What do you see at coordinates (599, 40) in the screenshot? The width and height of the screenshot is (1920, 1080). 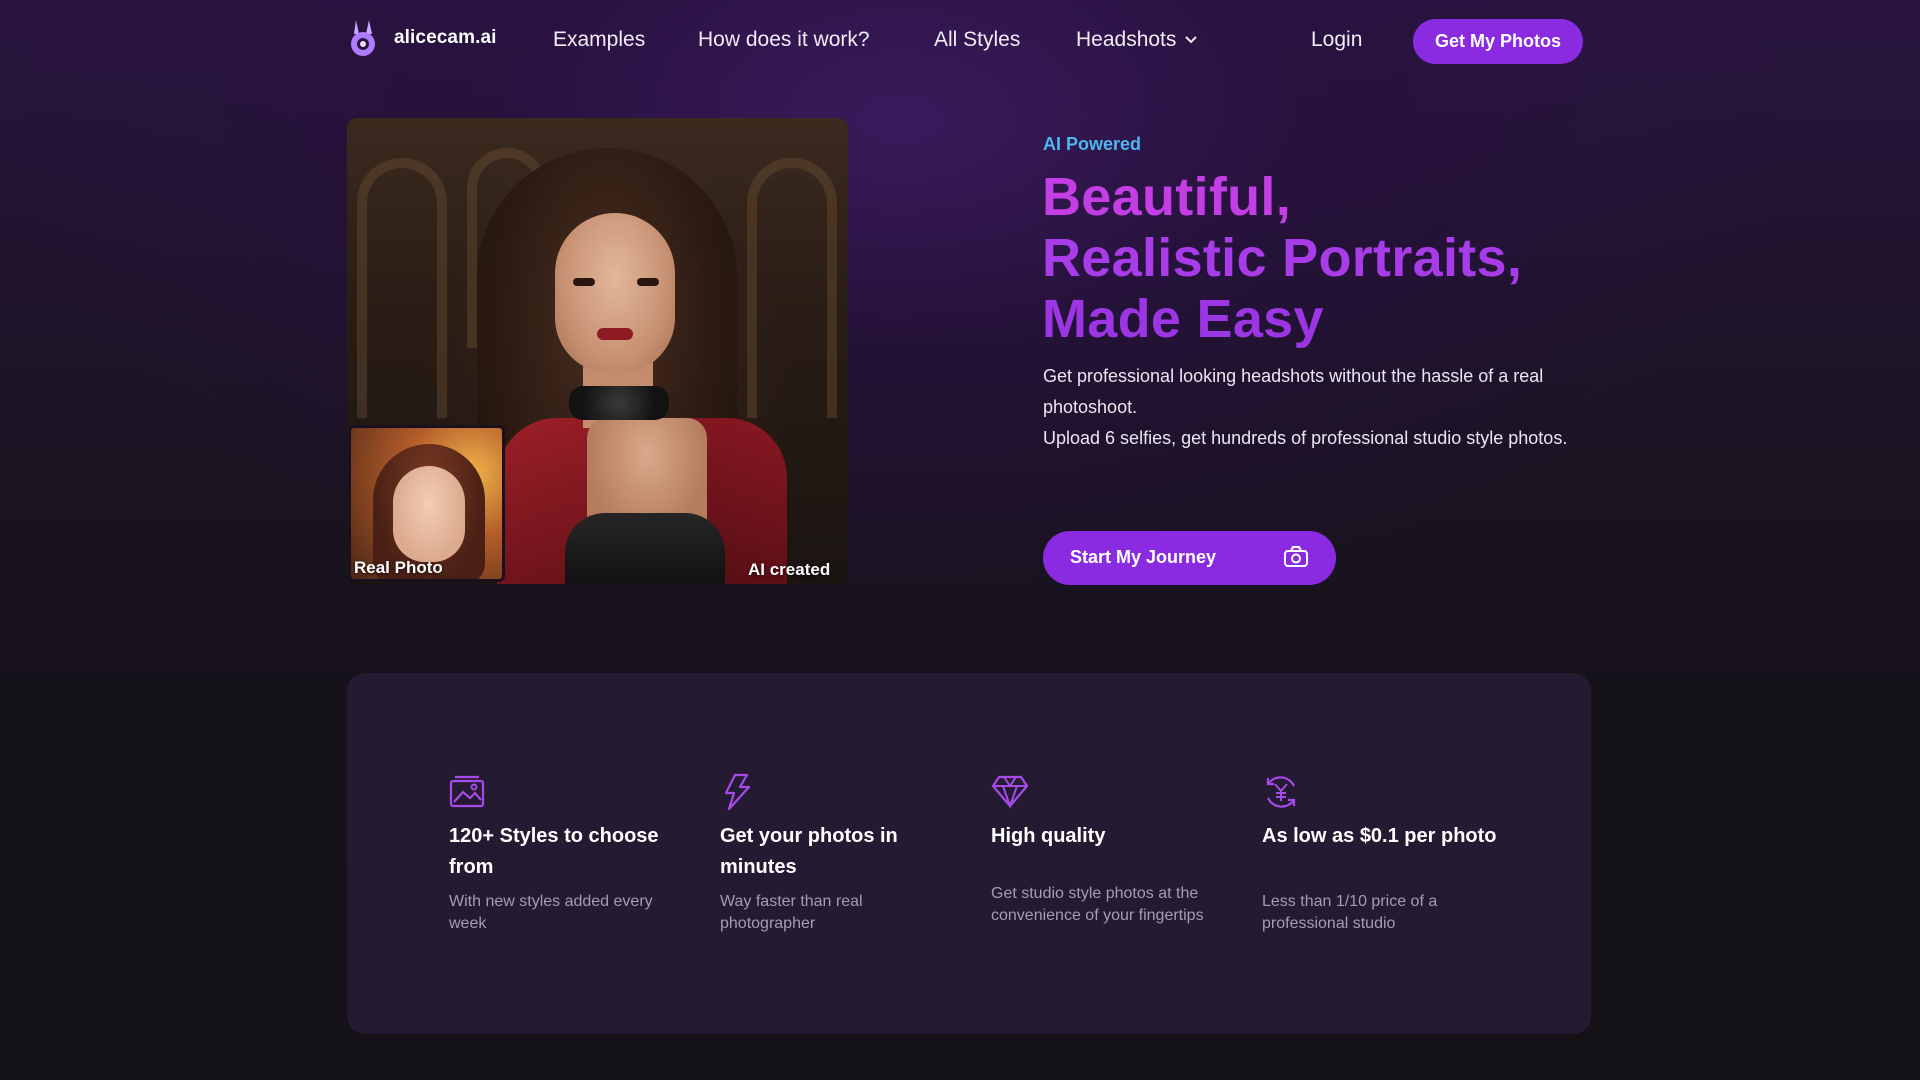 I see `nav-link-examples: Examples` at bounding box center [599, 40].